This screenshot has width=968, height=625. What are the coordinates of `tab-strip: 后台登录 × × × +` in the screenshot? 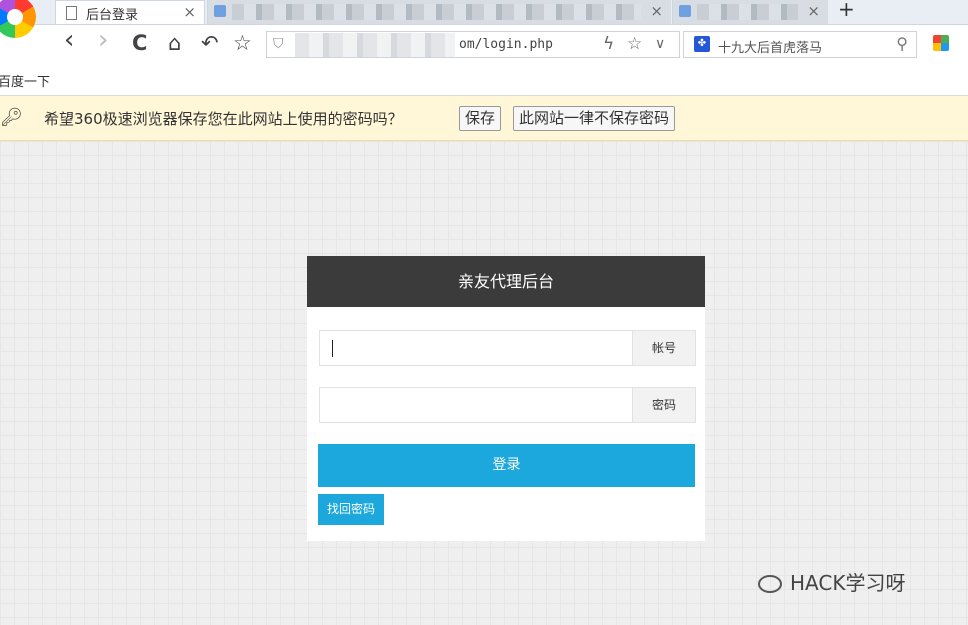 It's located at (484, 12).